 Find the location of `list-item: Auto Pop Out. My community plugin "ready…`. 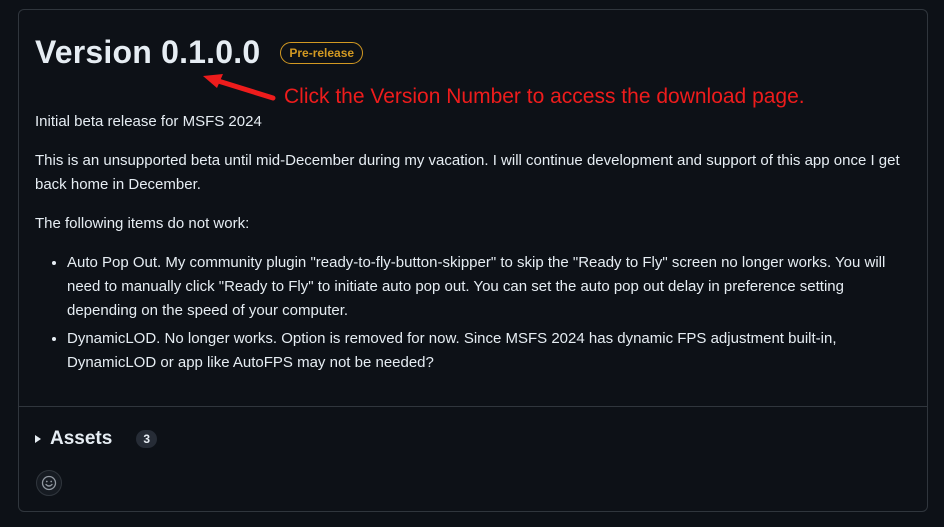

list-item: Auto Pop Out. My community plugin "ready… is located at coordinates (491, 287).